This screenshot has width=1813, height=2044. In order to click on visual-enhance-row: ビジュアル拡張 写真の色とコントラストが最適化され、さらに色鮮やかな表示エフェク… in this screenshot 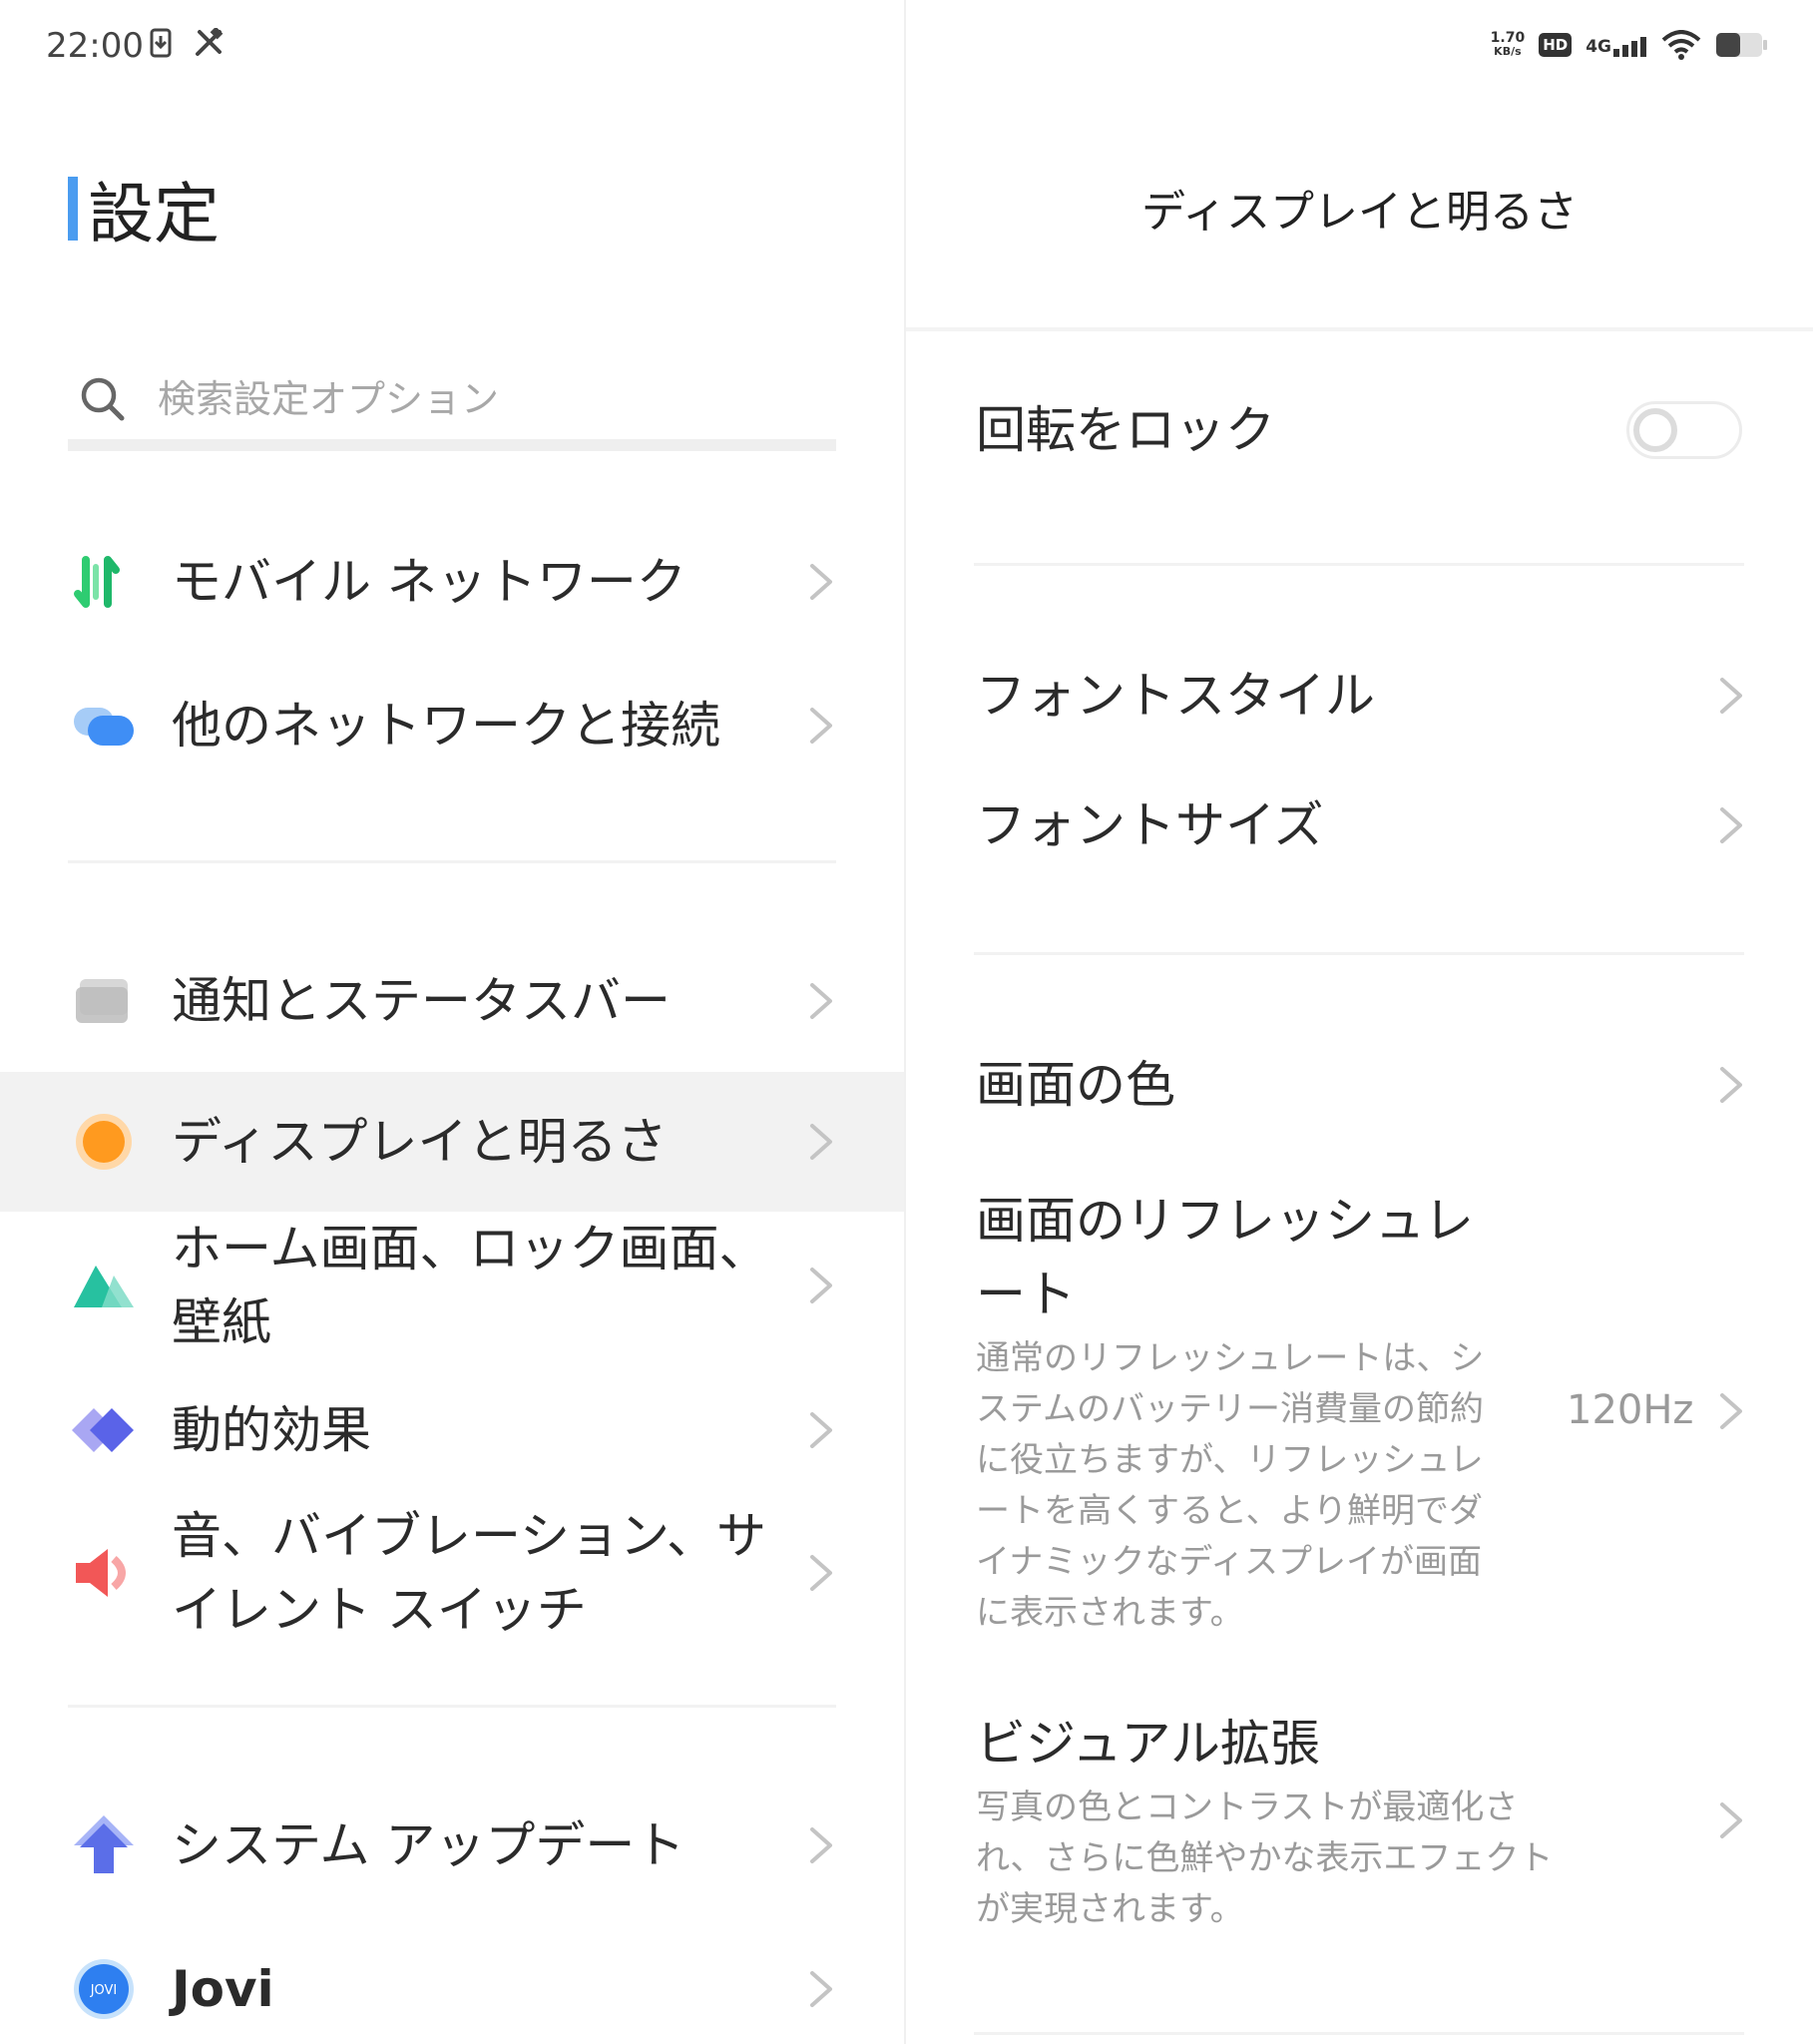, I will do `click(1265, 1821)`.